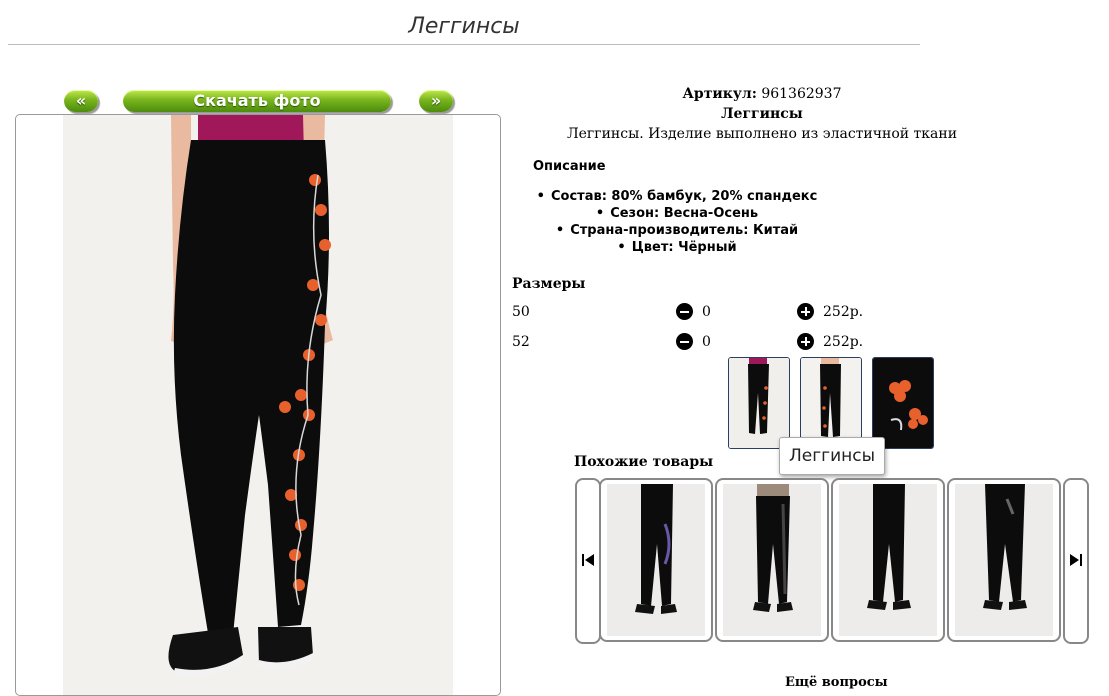 The image size is (1109, 696). I want to click on size-row: 52 0 252р., so click(692, 342).